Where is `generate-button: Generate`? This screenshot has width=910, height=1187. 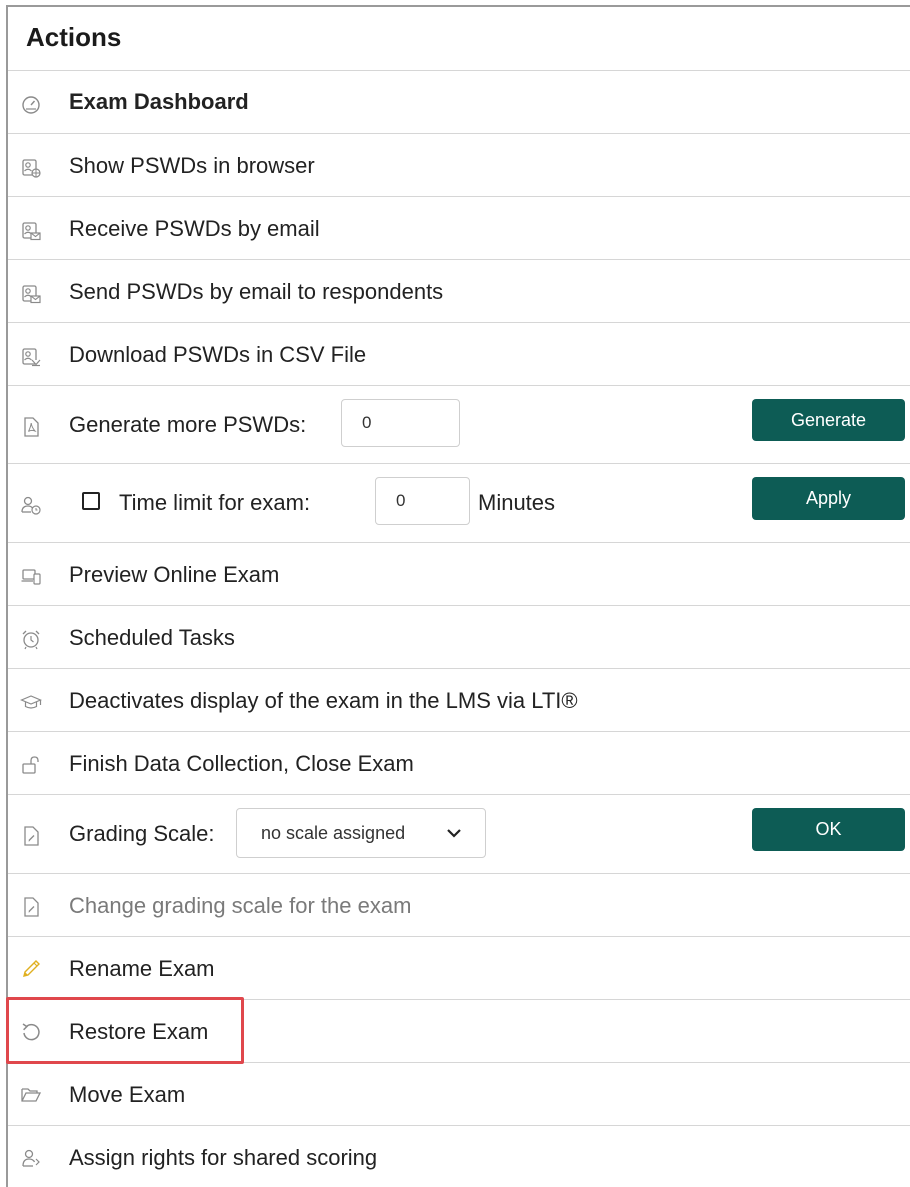 generate-button: Generate is located at coordinates (828, 420).